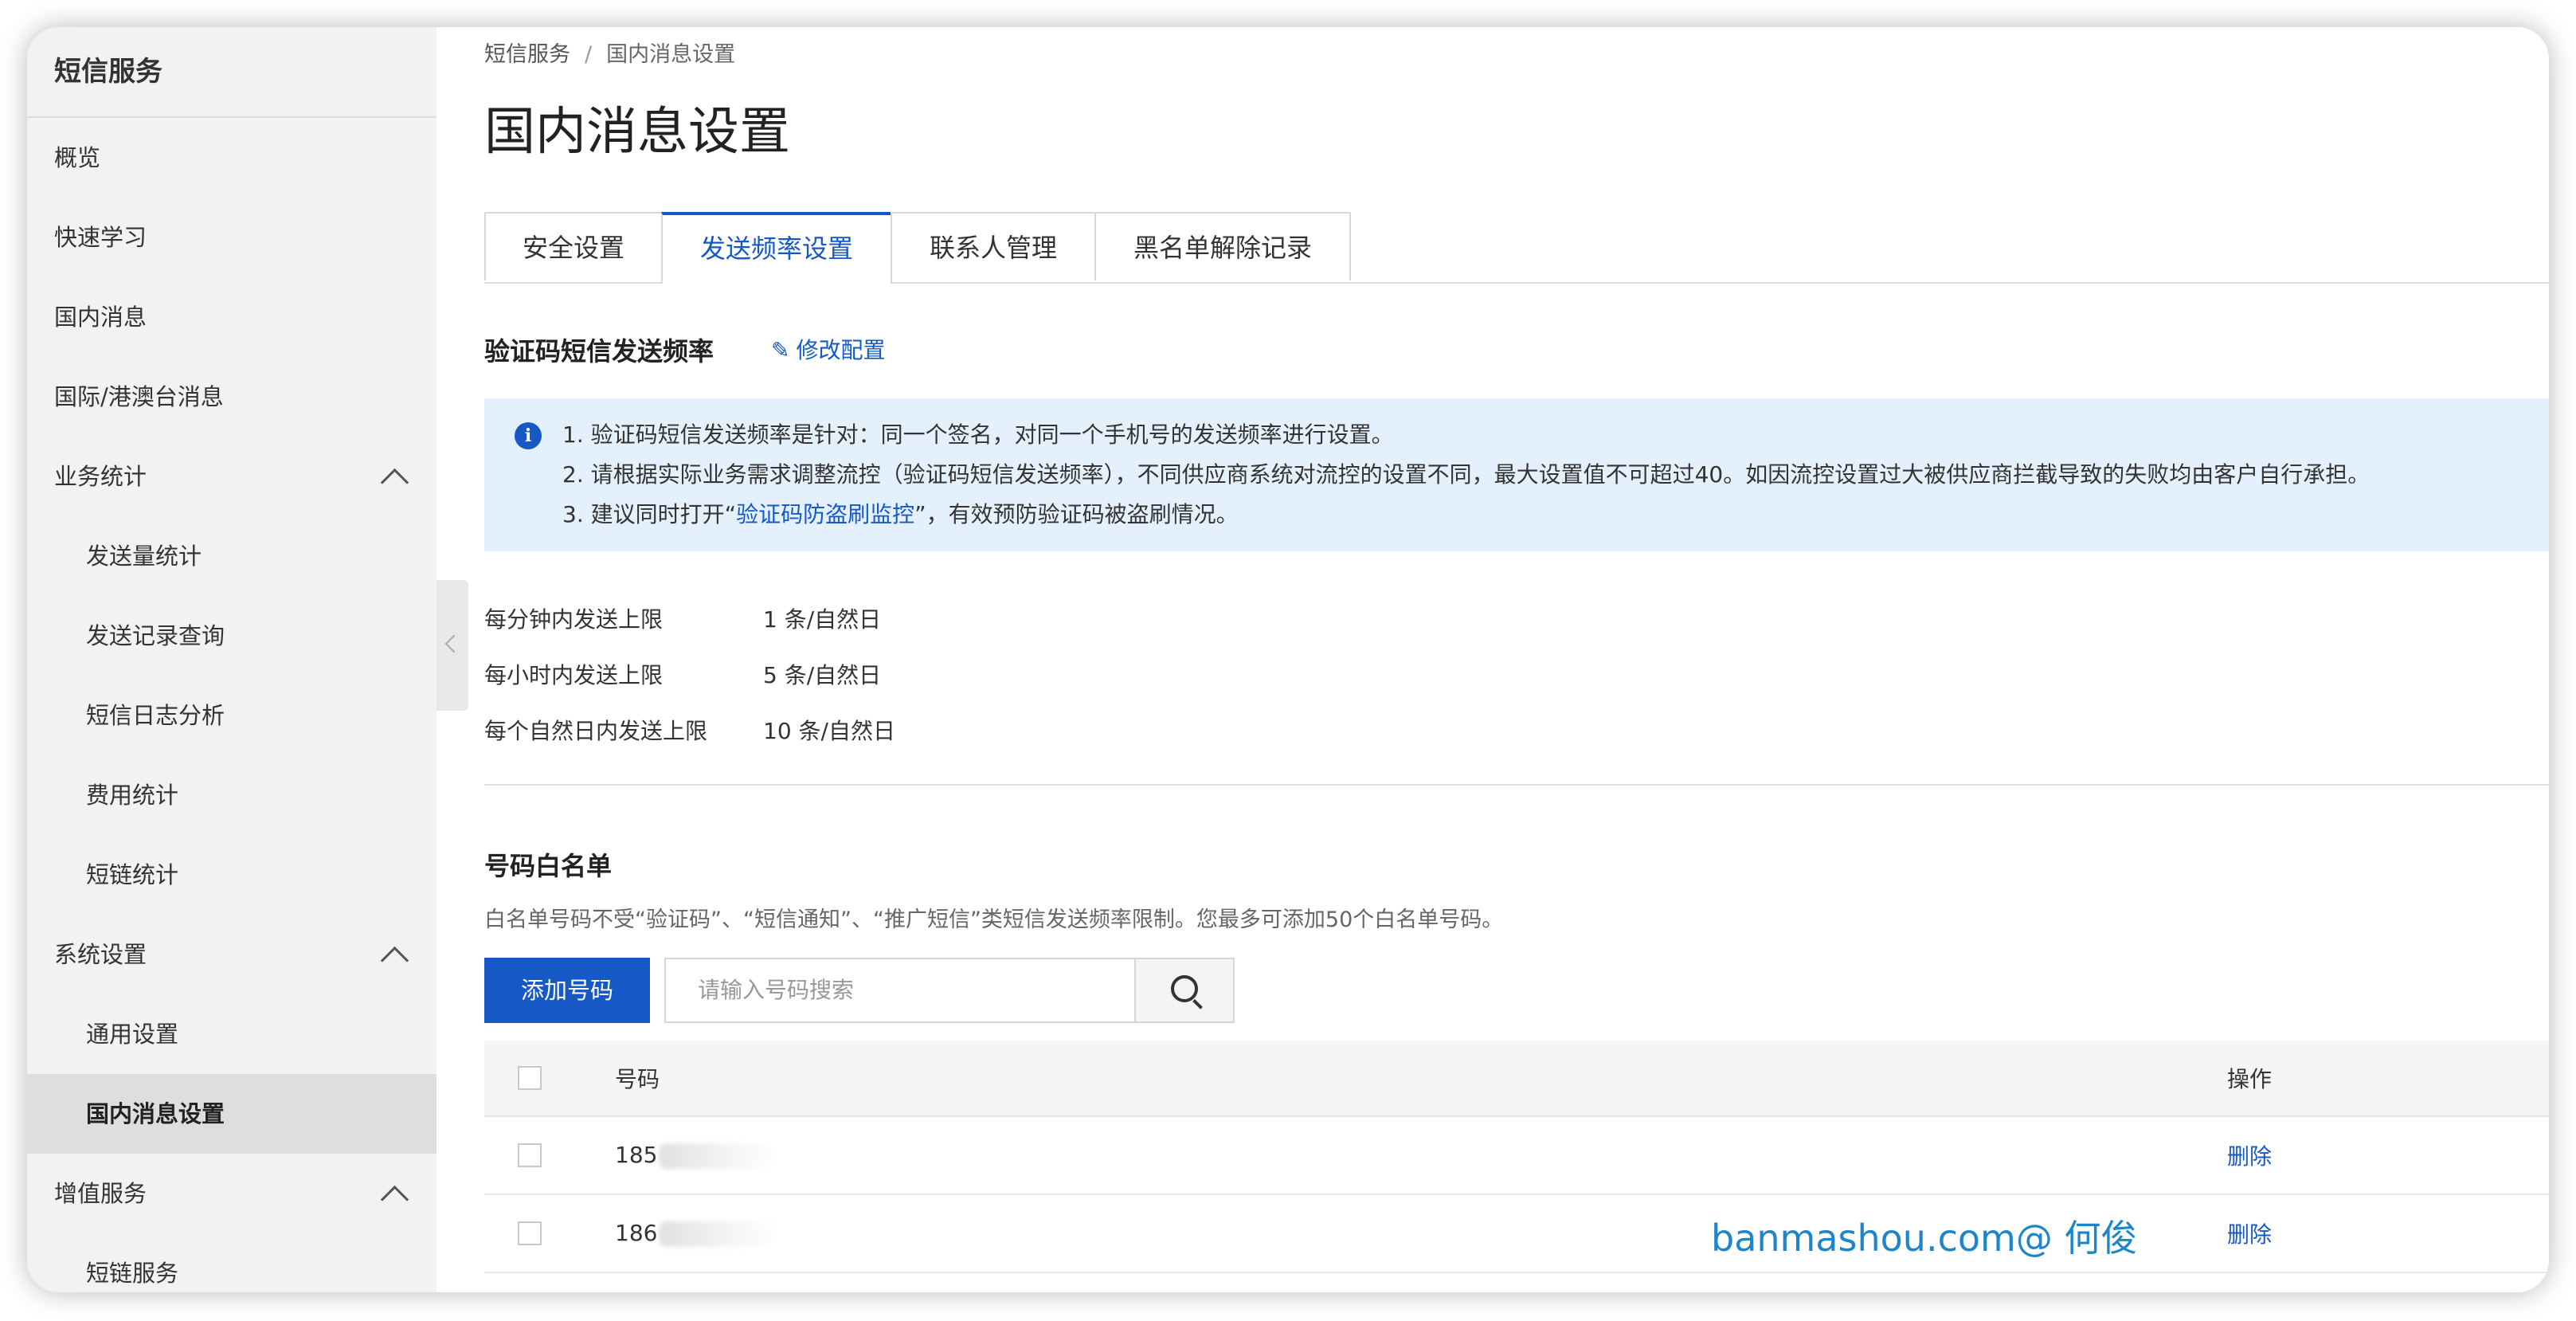  I want to click on limit-key: 每分钟内发送上限, so click(574, 619).